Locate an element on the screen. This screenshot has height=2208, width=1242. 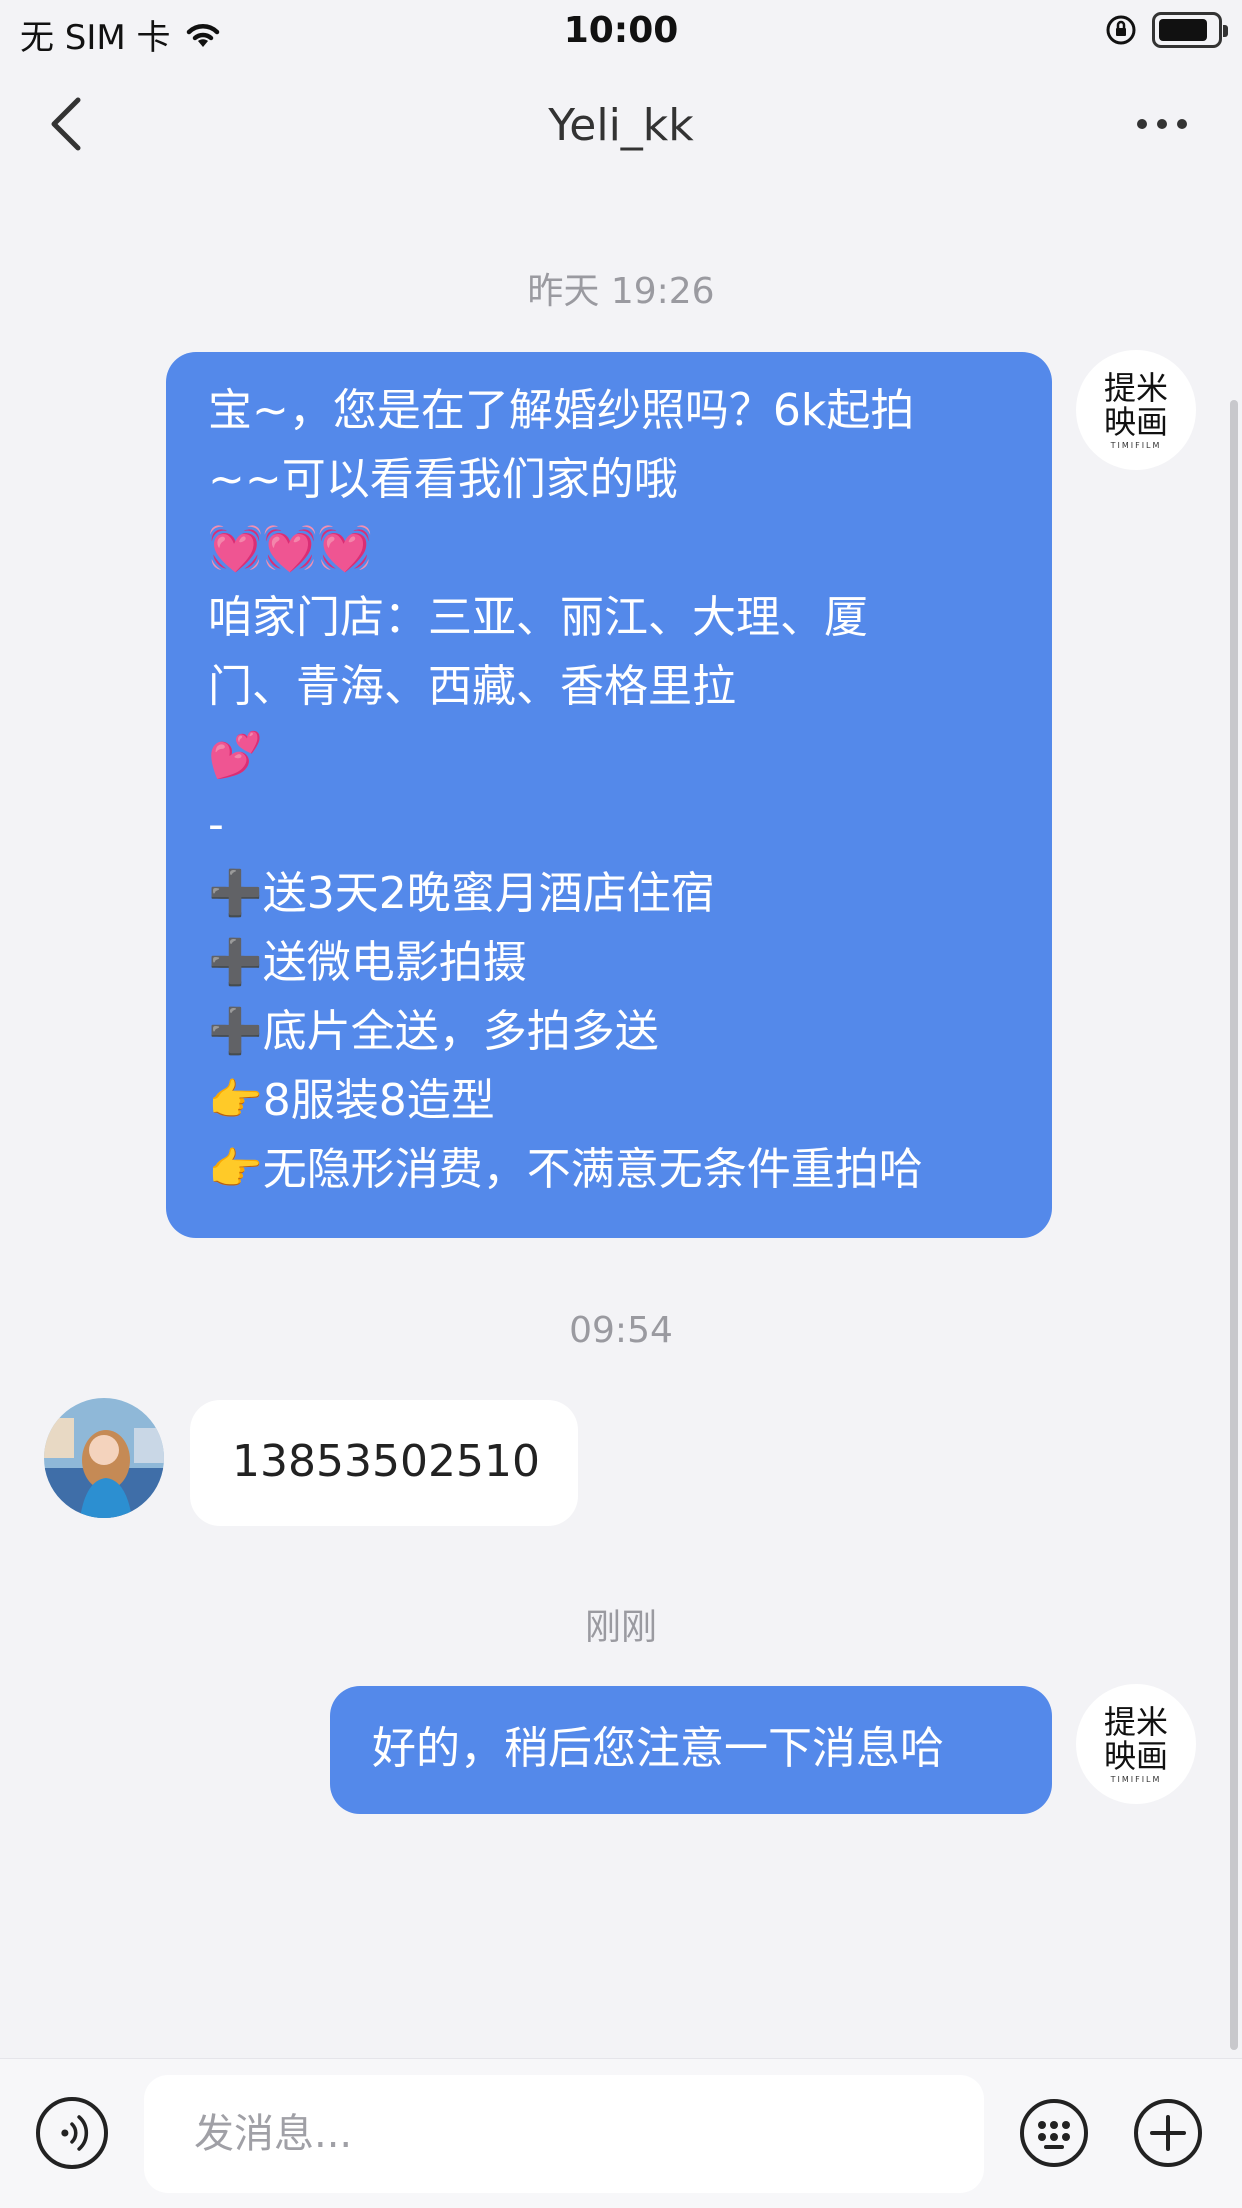
plus-icon is located at coordinates (1168, 2133).